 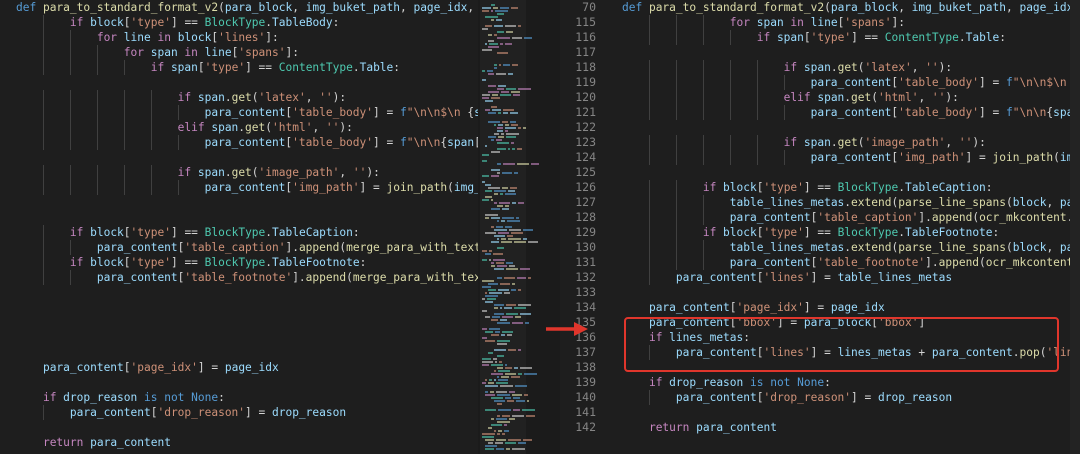 What do you see at coordinates (130, 7) in the screenshot?
I see `code-token: para_to_standard_format_v2` at bounding box center [130, 7].